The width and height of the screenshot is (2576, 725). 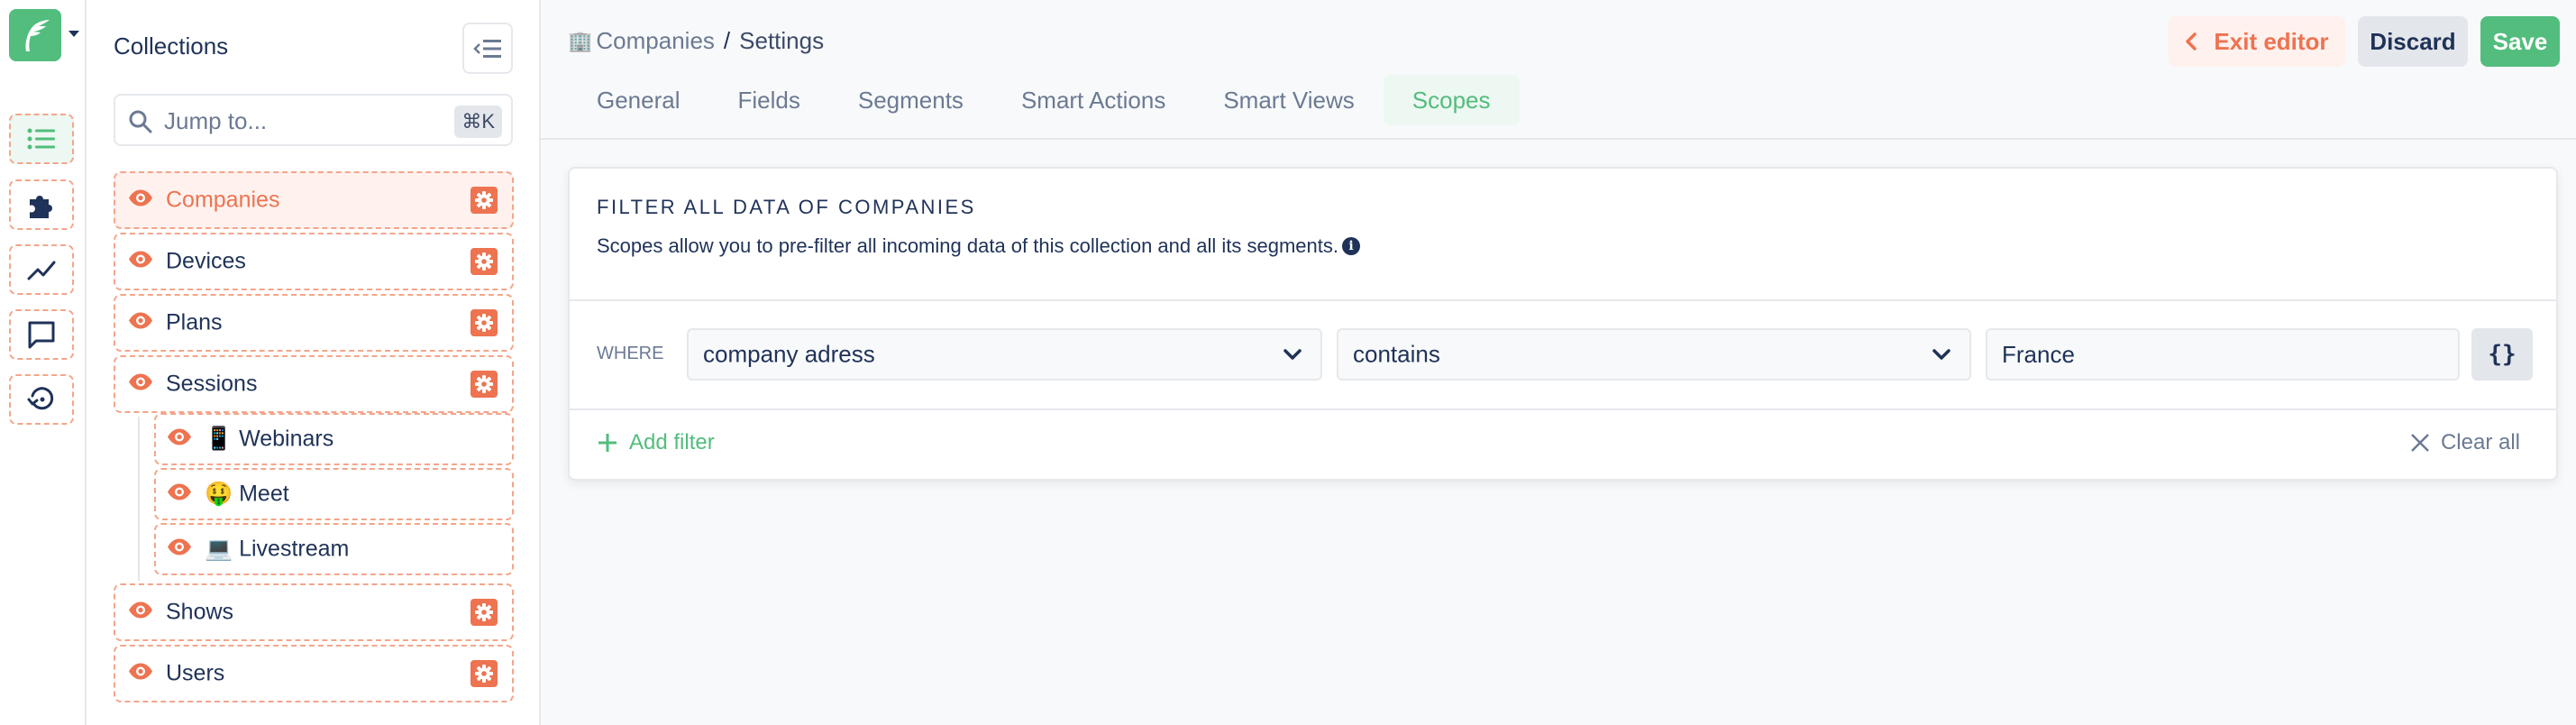 I want to click on collection-label: Sessions, so click(x=212, y=384).